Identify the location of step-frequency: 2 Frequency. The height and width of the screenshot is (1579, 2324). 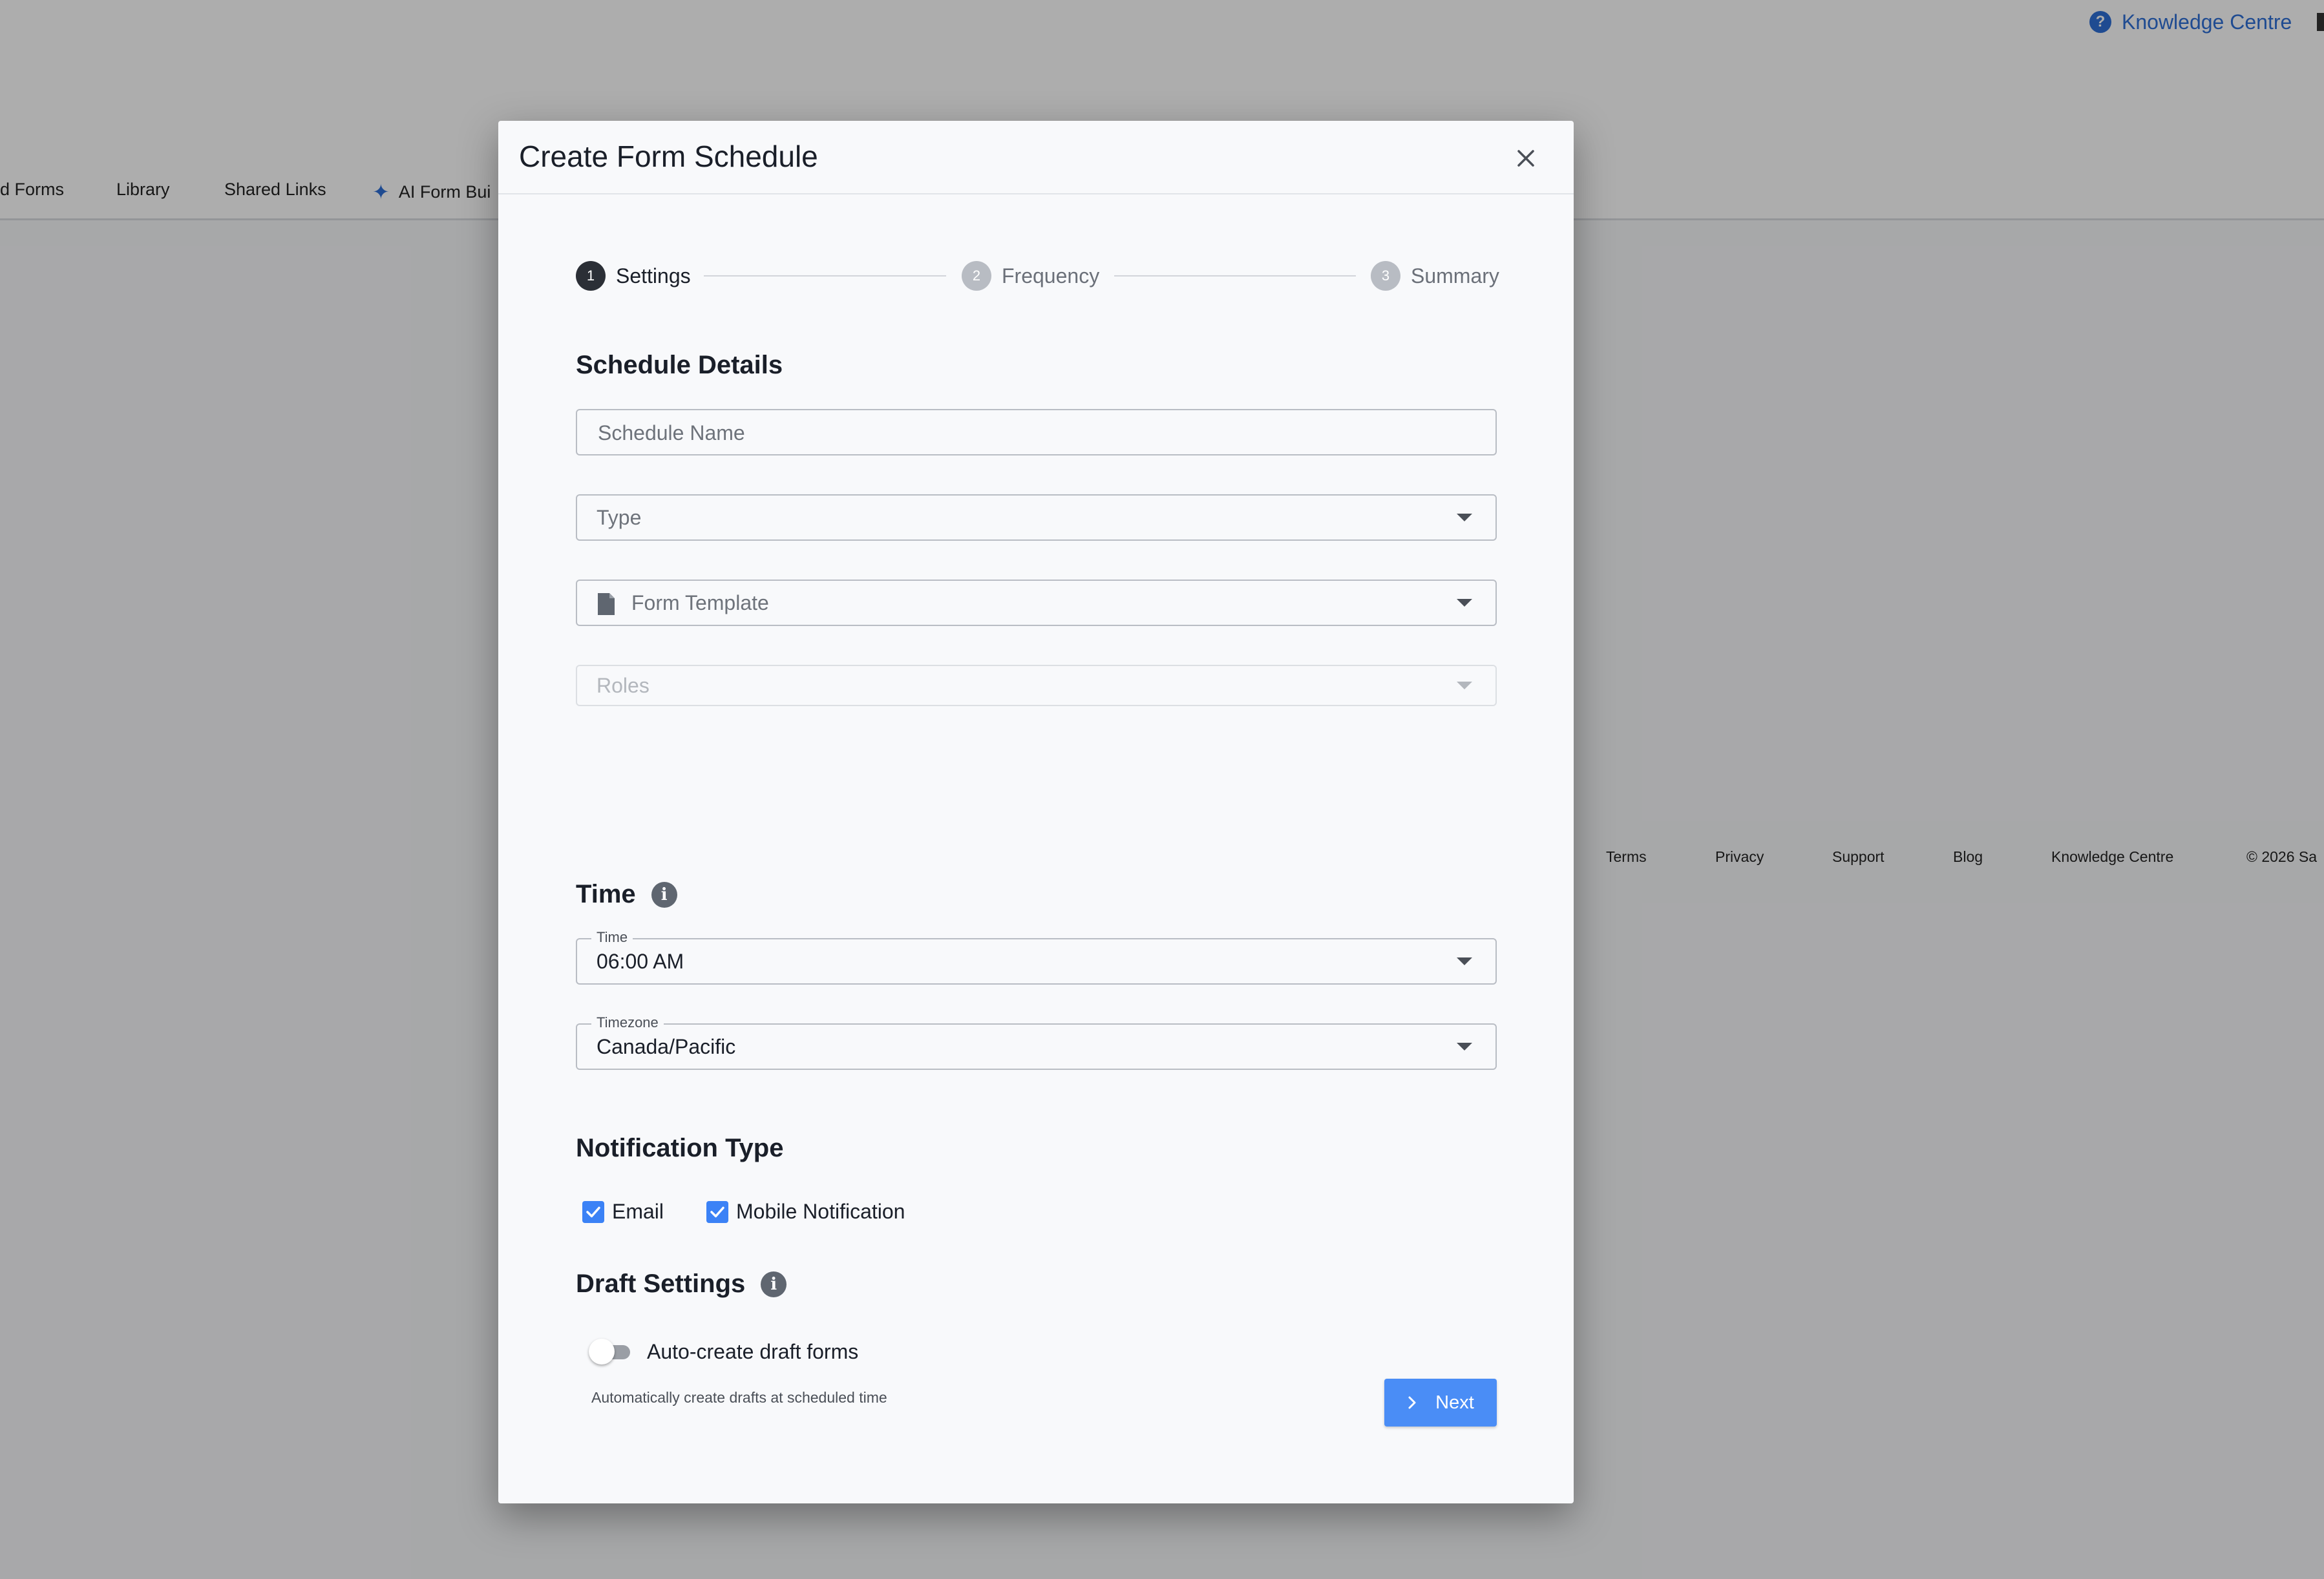
(1030, 275).